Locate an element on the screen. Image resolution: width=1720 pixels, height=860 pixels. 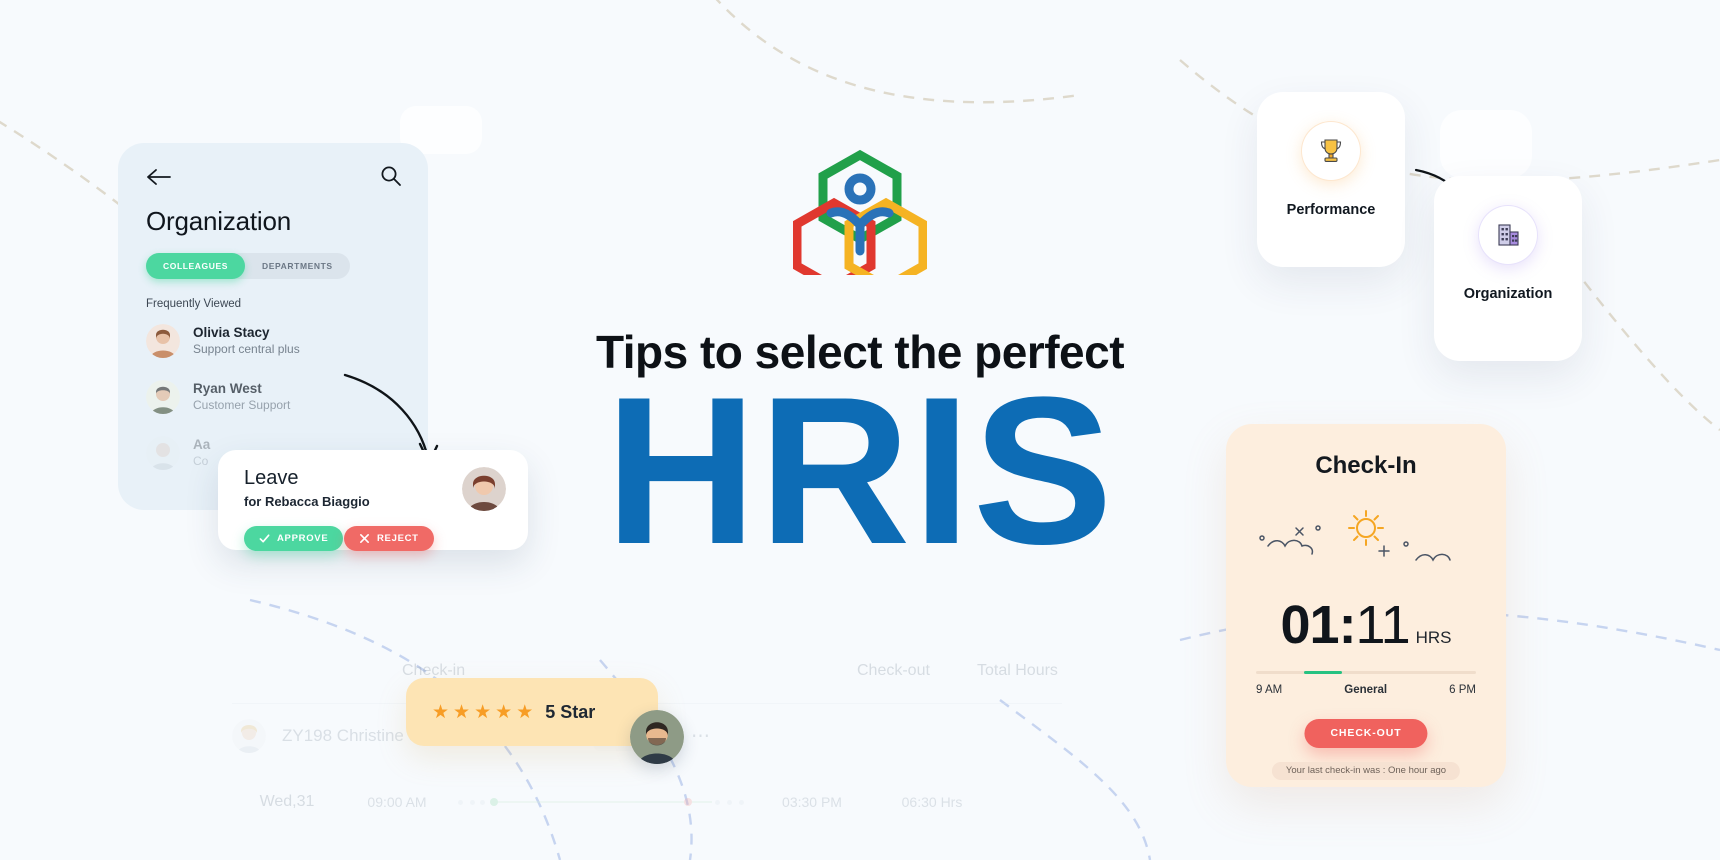
segmented-control: COLLEAGUES DEPARTMENTS is located at coordinates (248, 266).